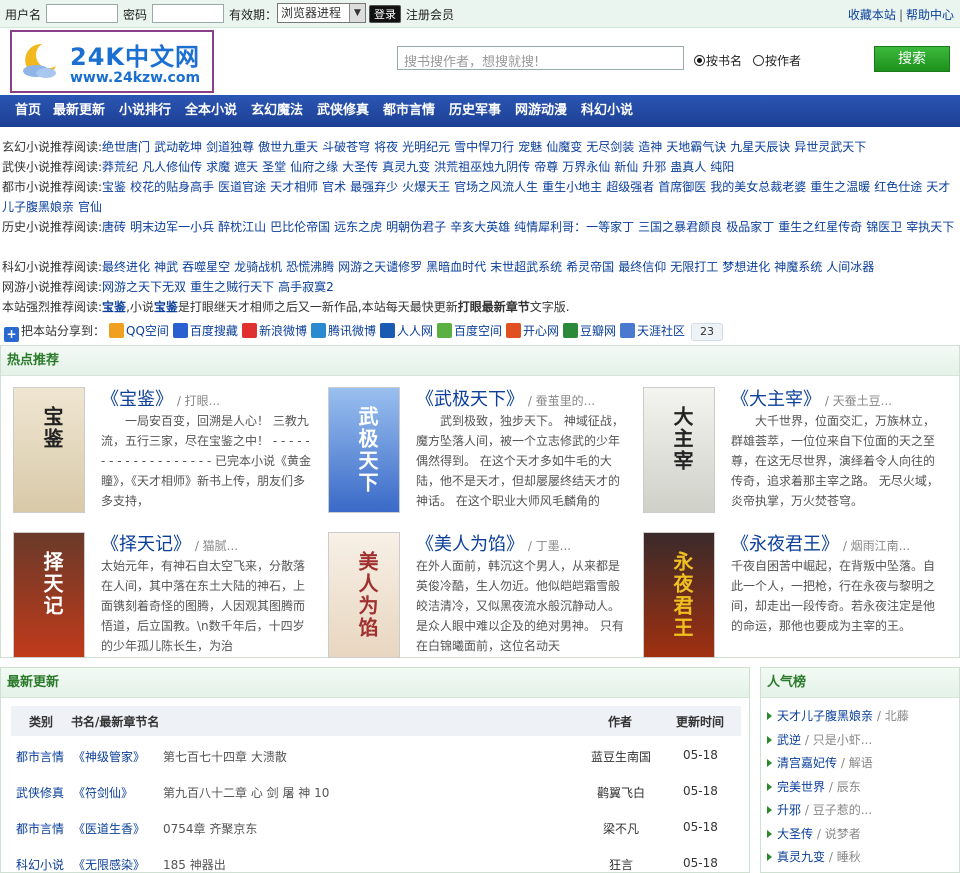 The width and height of the screenshot is (960, 873). I want to click on recommend-book-link: 梦想进化, so click(746, 267).